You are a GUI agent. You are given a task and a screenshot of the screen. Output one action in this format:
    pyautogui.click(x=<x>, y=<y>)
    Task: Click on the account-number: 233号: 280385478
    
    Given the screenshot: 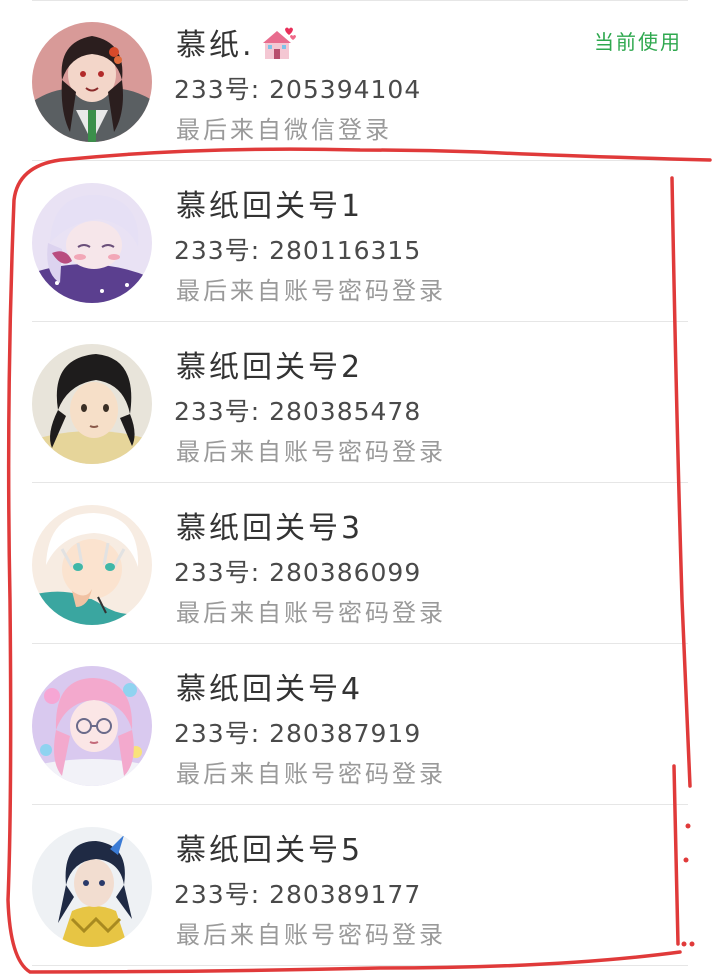 What is the action you would take?
    pyautogui.click(x=298, y=411)
    